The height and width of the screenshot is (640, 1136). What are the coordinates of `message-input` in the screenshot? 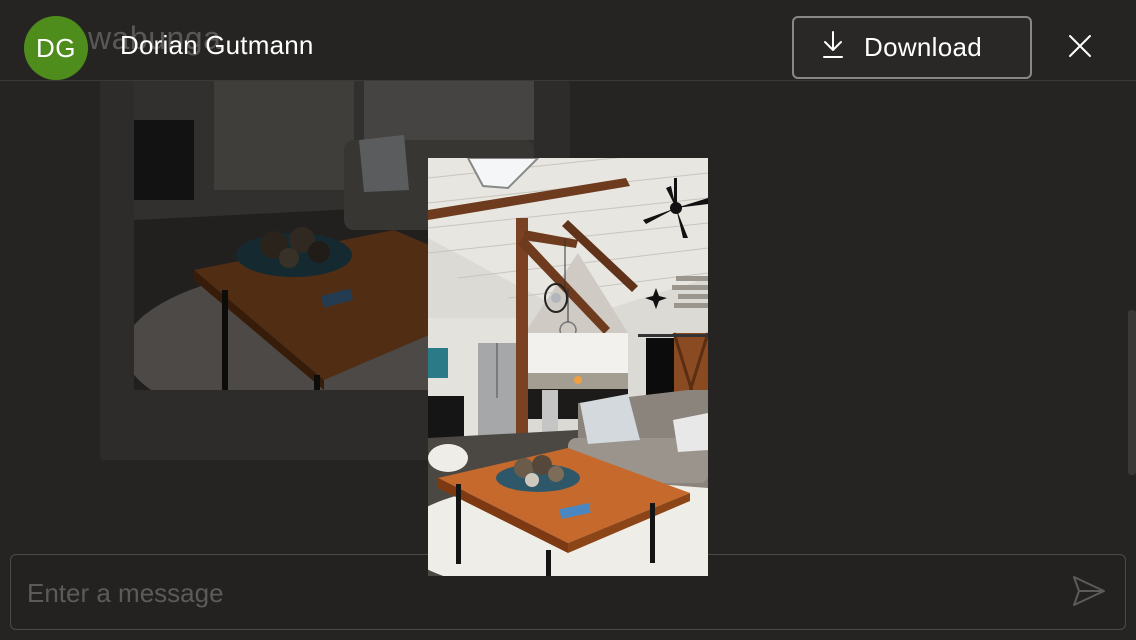 It's located at (527, 593).